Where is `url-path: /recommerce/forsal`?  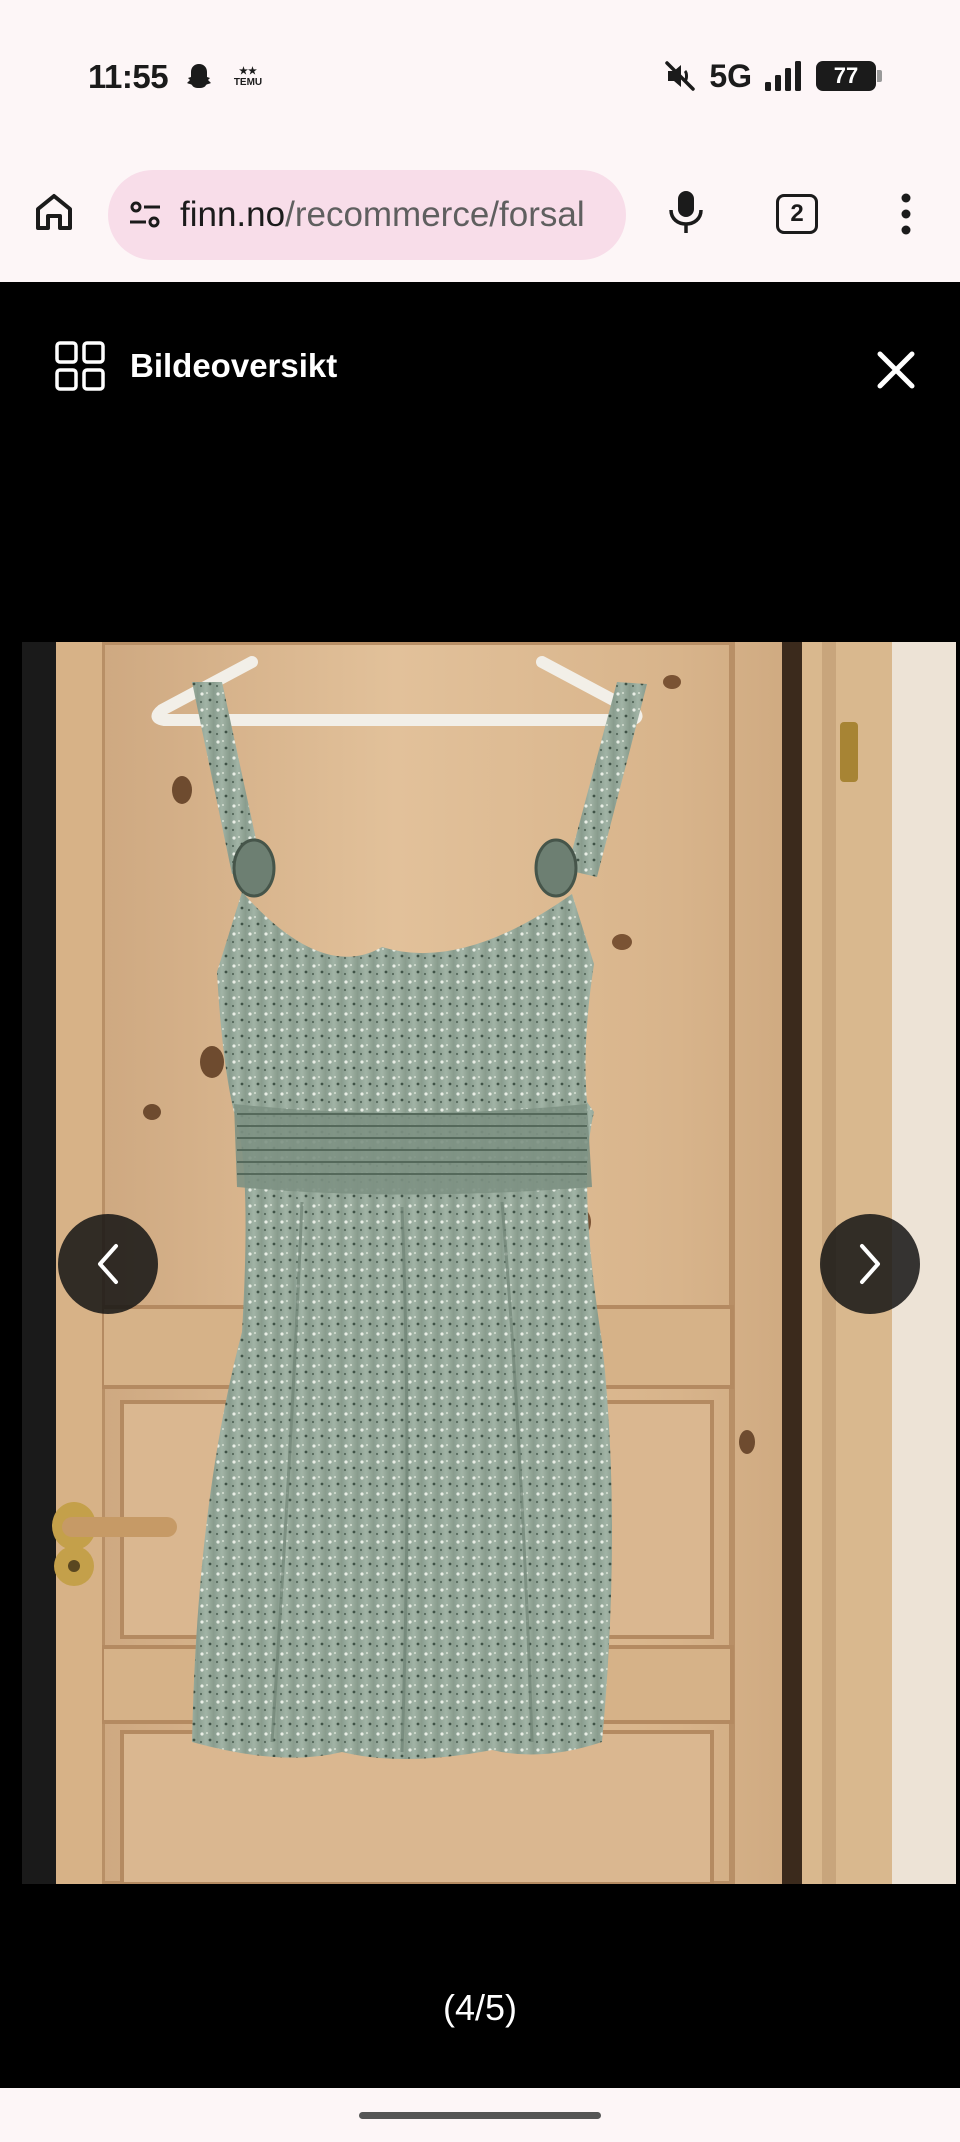 url-path: /recommerce/forsal is located at coordinates (435, 214).